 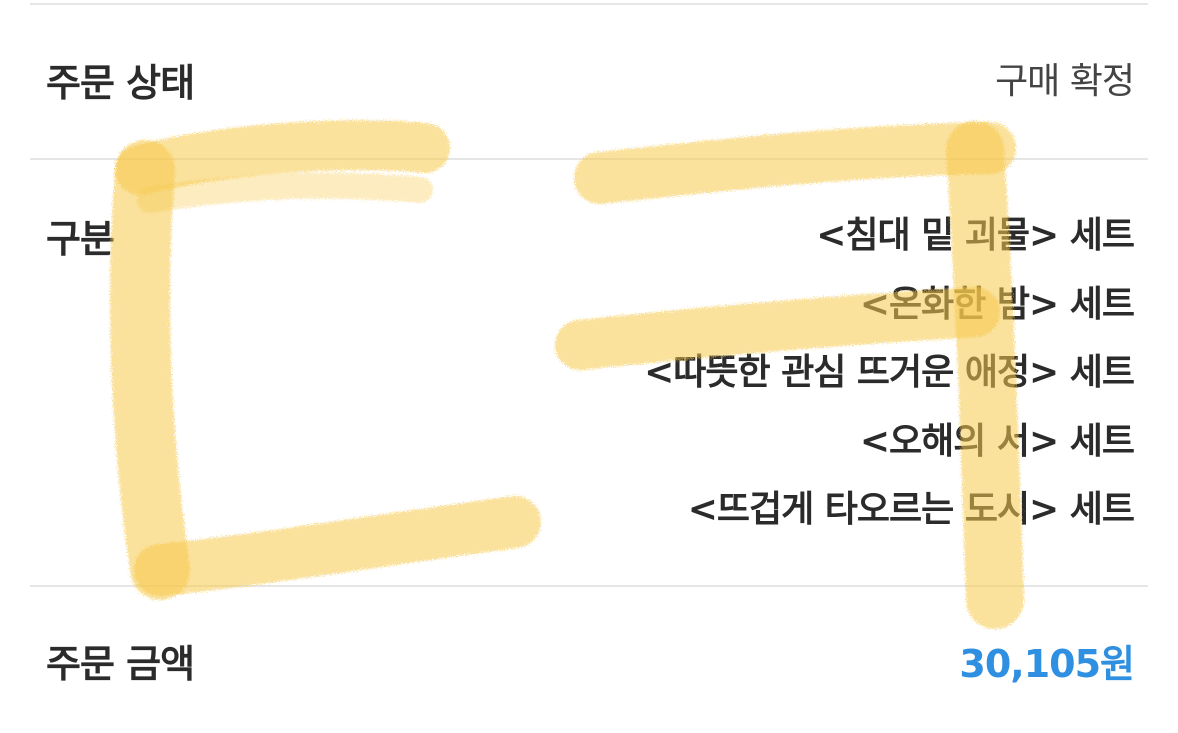 What do you see at coordinates (1047, 664) in the screenshot?
I see `order-amount-value: 30,105원` at bounding box center [1047, 664].